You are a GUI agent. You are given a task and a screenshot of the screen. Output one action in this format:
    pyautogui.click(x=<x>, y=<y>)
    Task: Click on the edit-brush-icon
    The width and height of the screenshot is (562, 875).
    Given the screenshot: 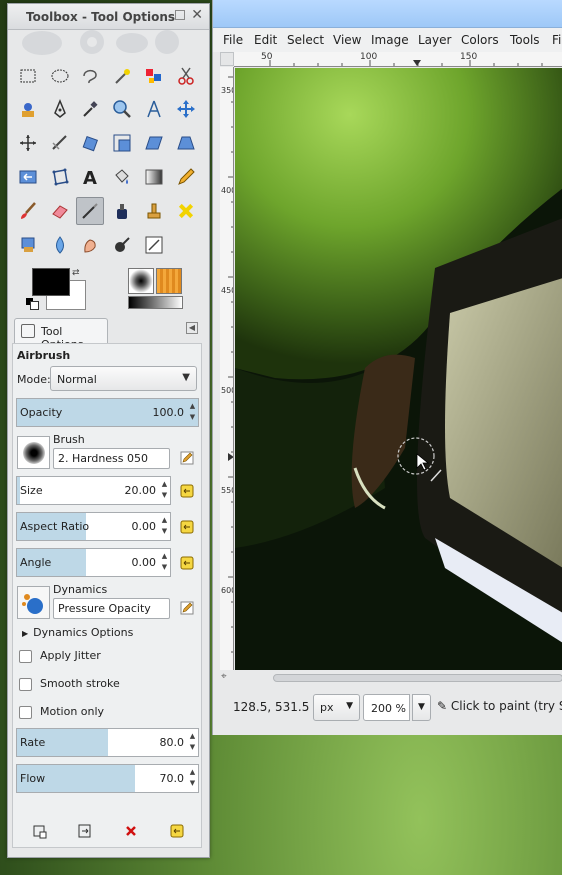 What is the action you would take?
    pyautogui.click(x=187, y=458)
    